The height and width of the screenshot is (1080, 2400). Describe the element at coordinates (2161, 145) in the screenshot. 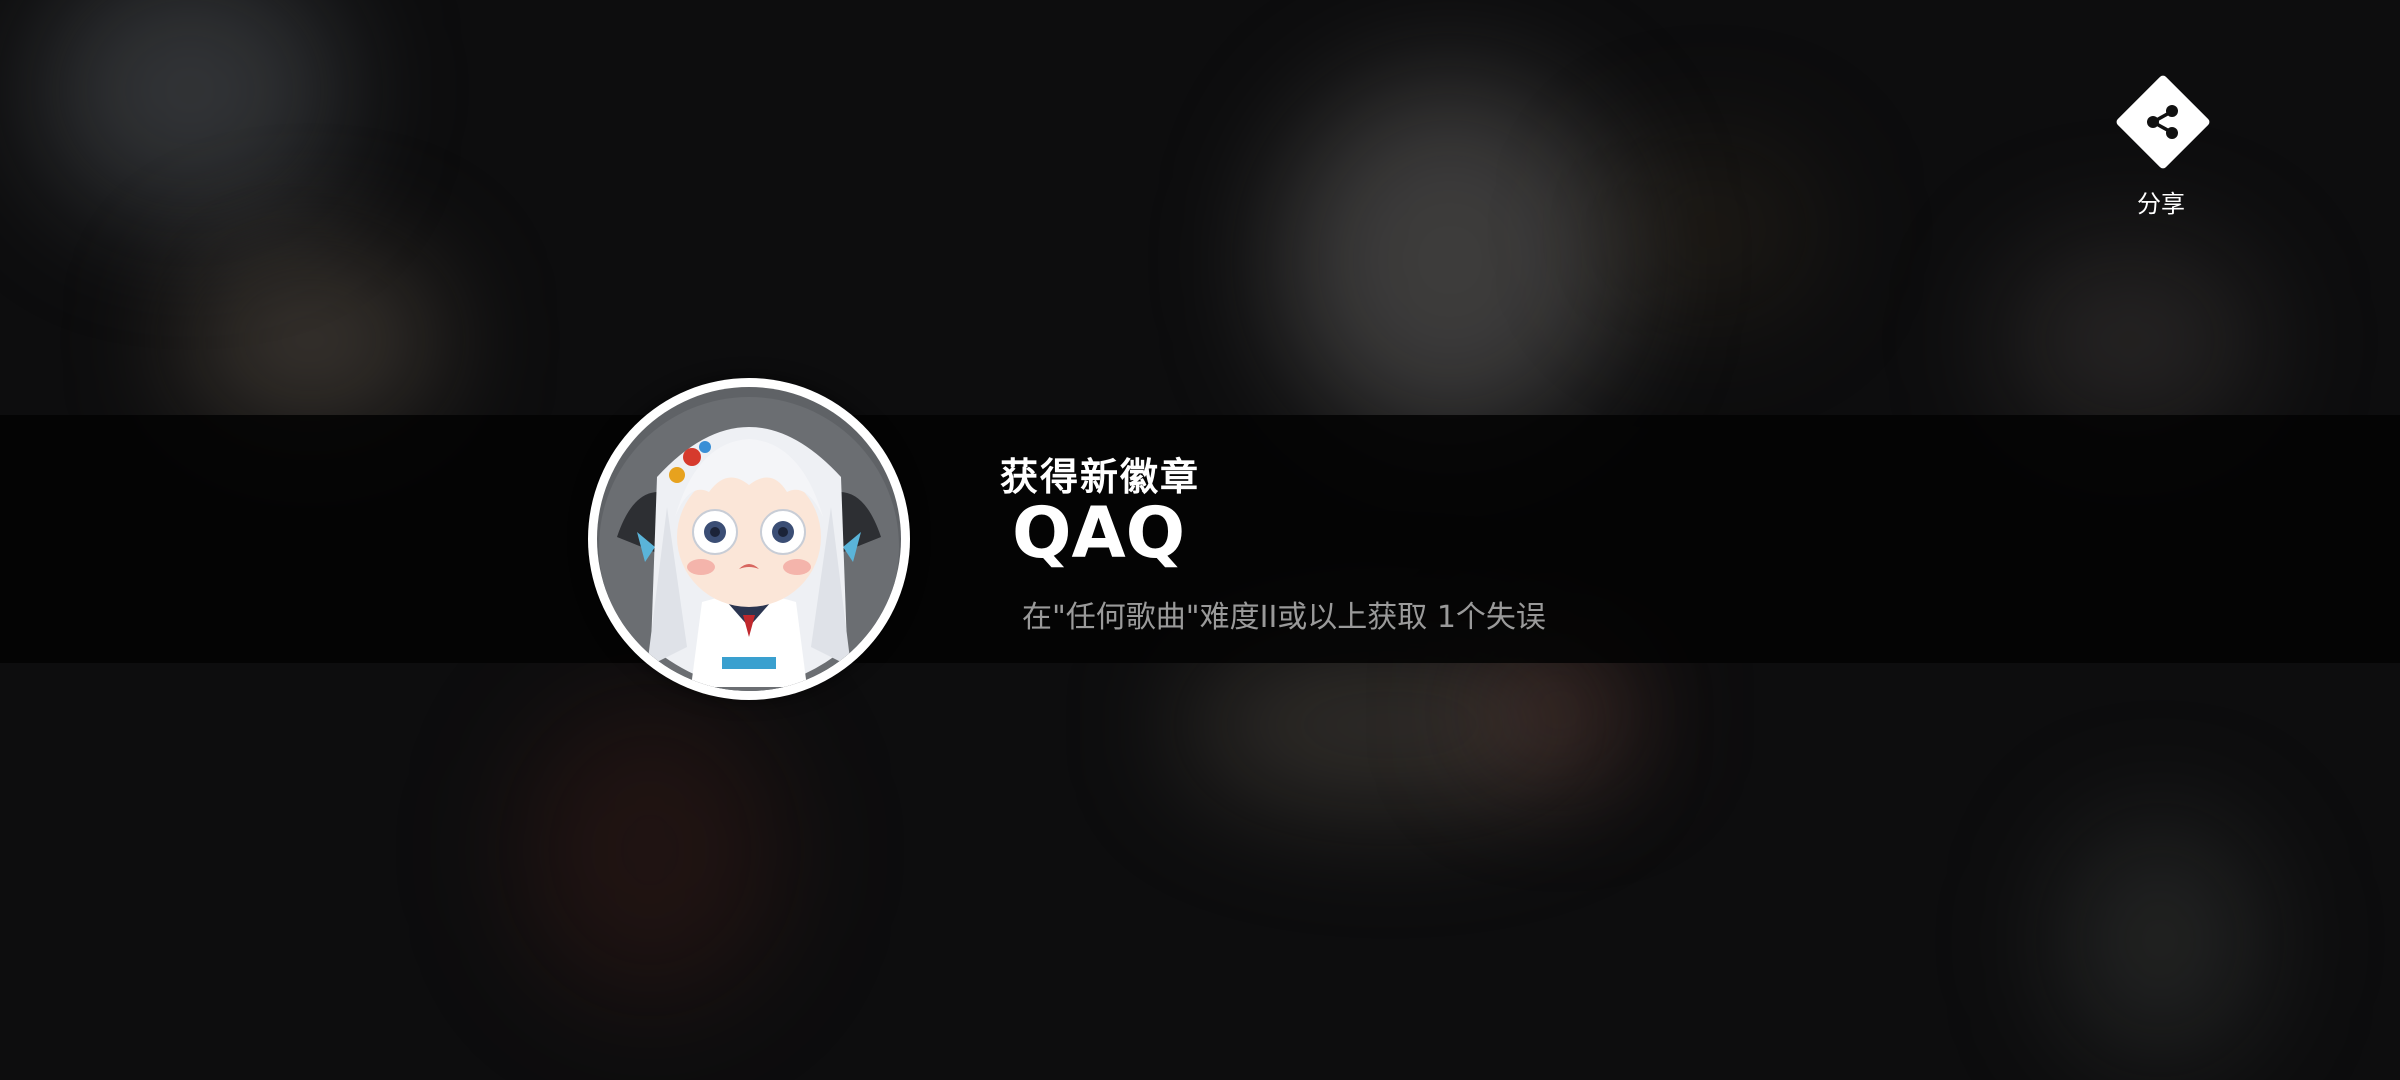

I see `share-button: 分享` at that location.